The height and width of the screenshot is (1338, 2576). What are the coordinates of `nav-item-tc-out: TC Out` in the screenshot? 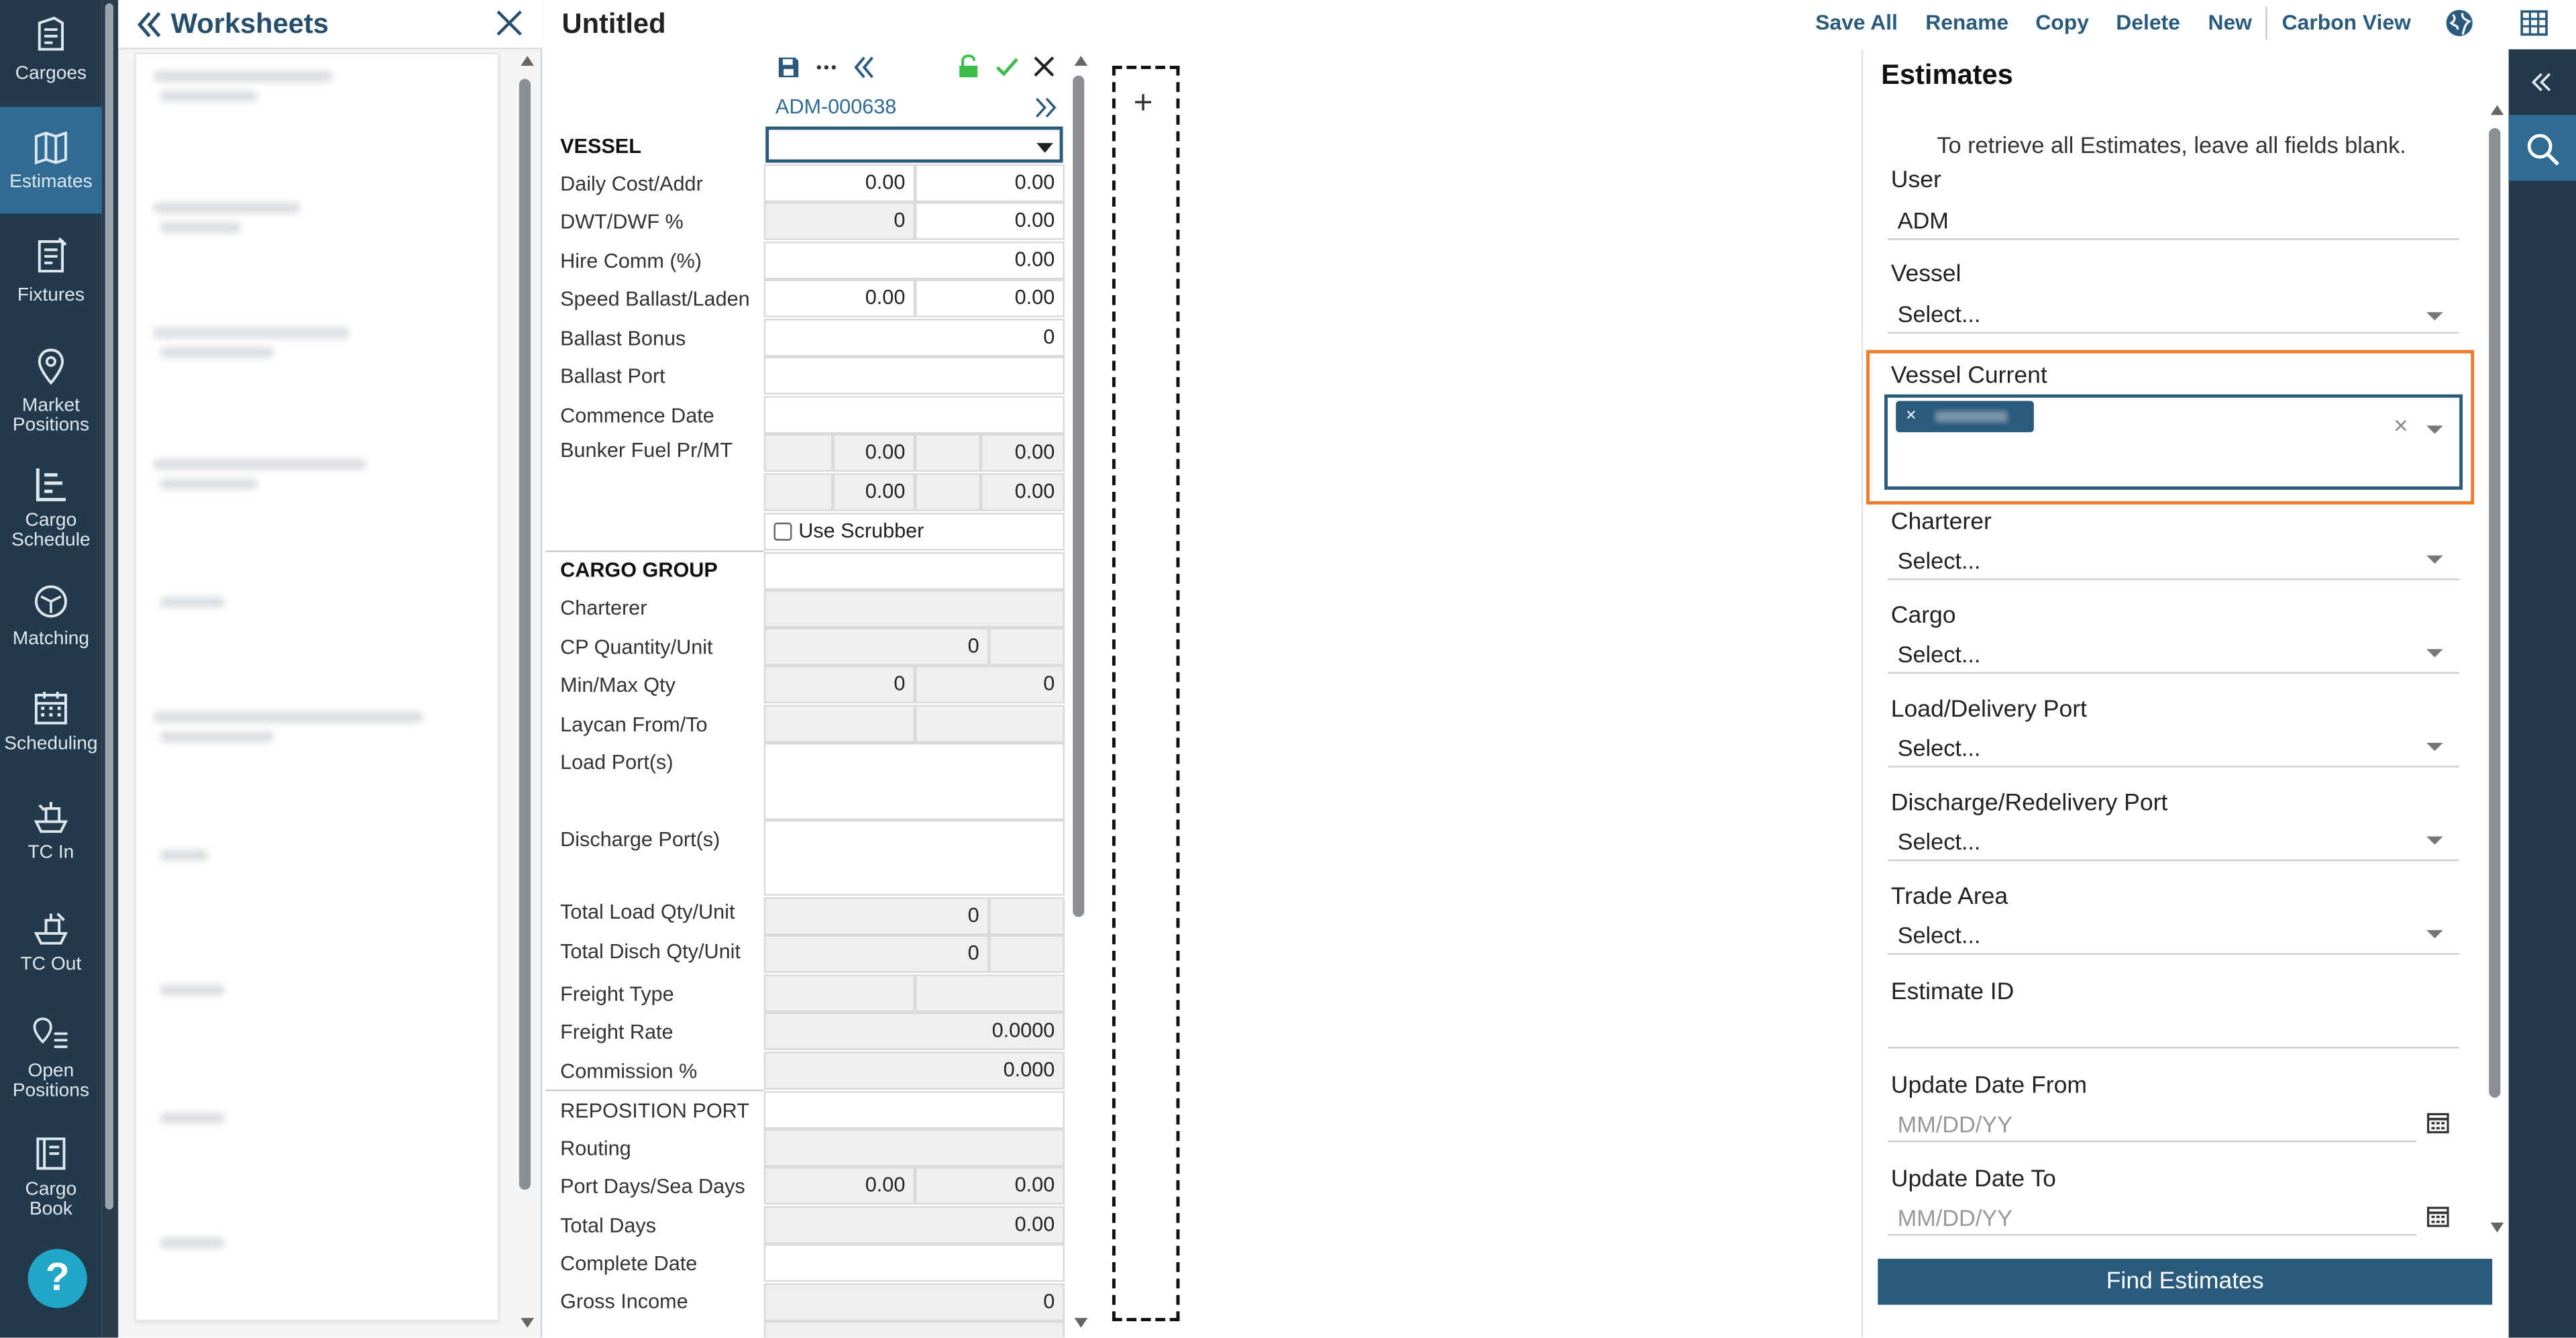 It's located at (51, 940).